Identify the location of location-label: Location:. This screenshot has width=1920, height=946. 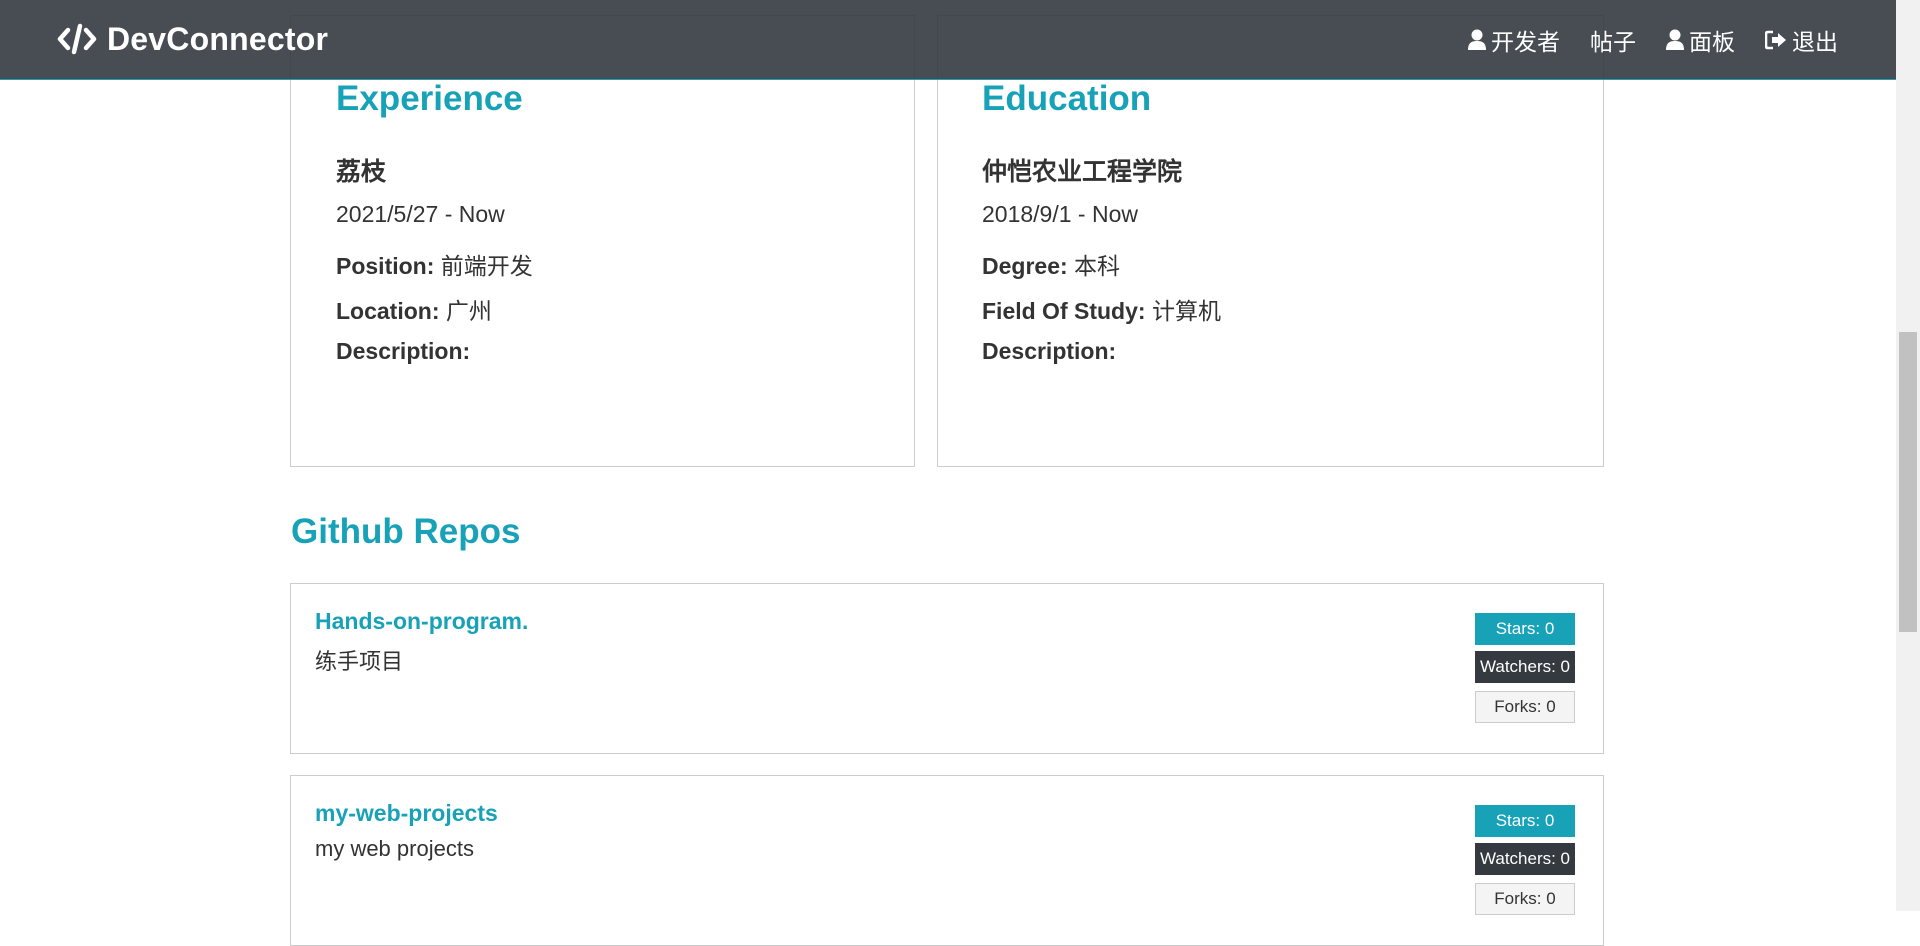
(388, 311).